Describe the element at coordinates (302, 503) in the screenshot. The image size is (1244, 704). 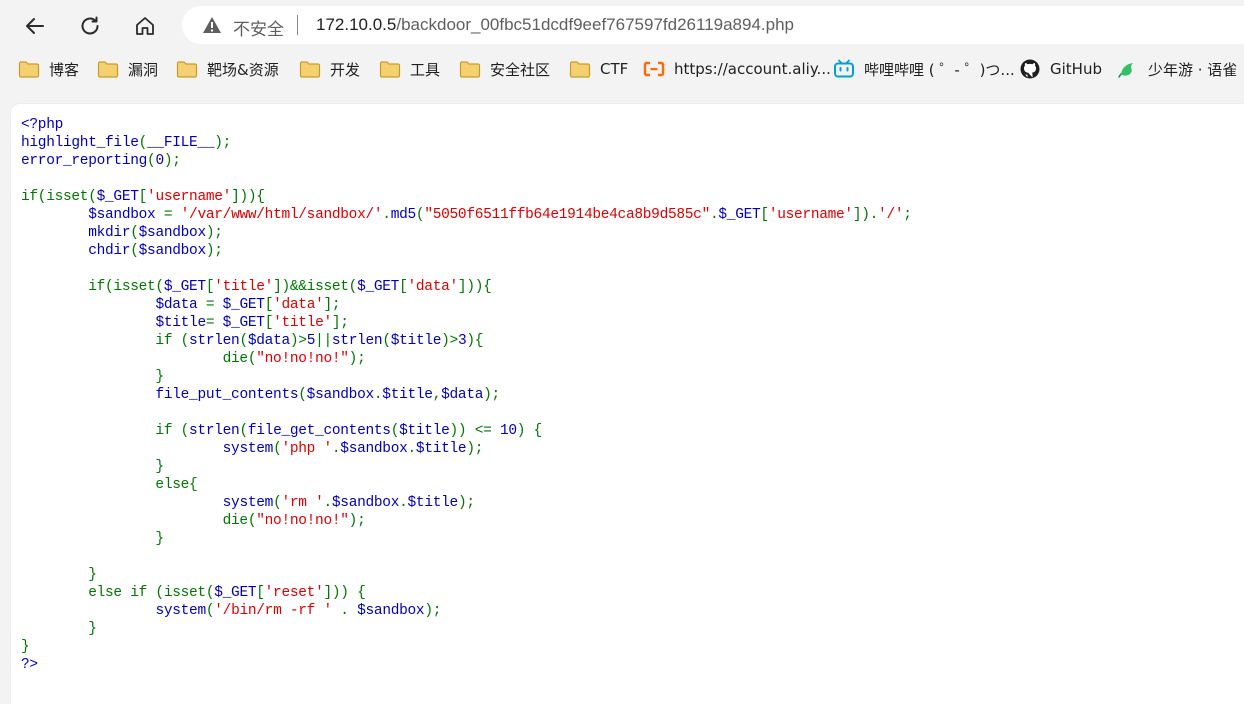
I see `code-token: 'rm '` at that location.